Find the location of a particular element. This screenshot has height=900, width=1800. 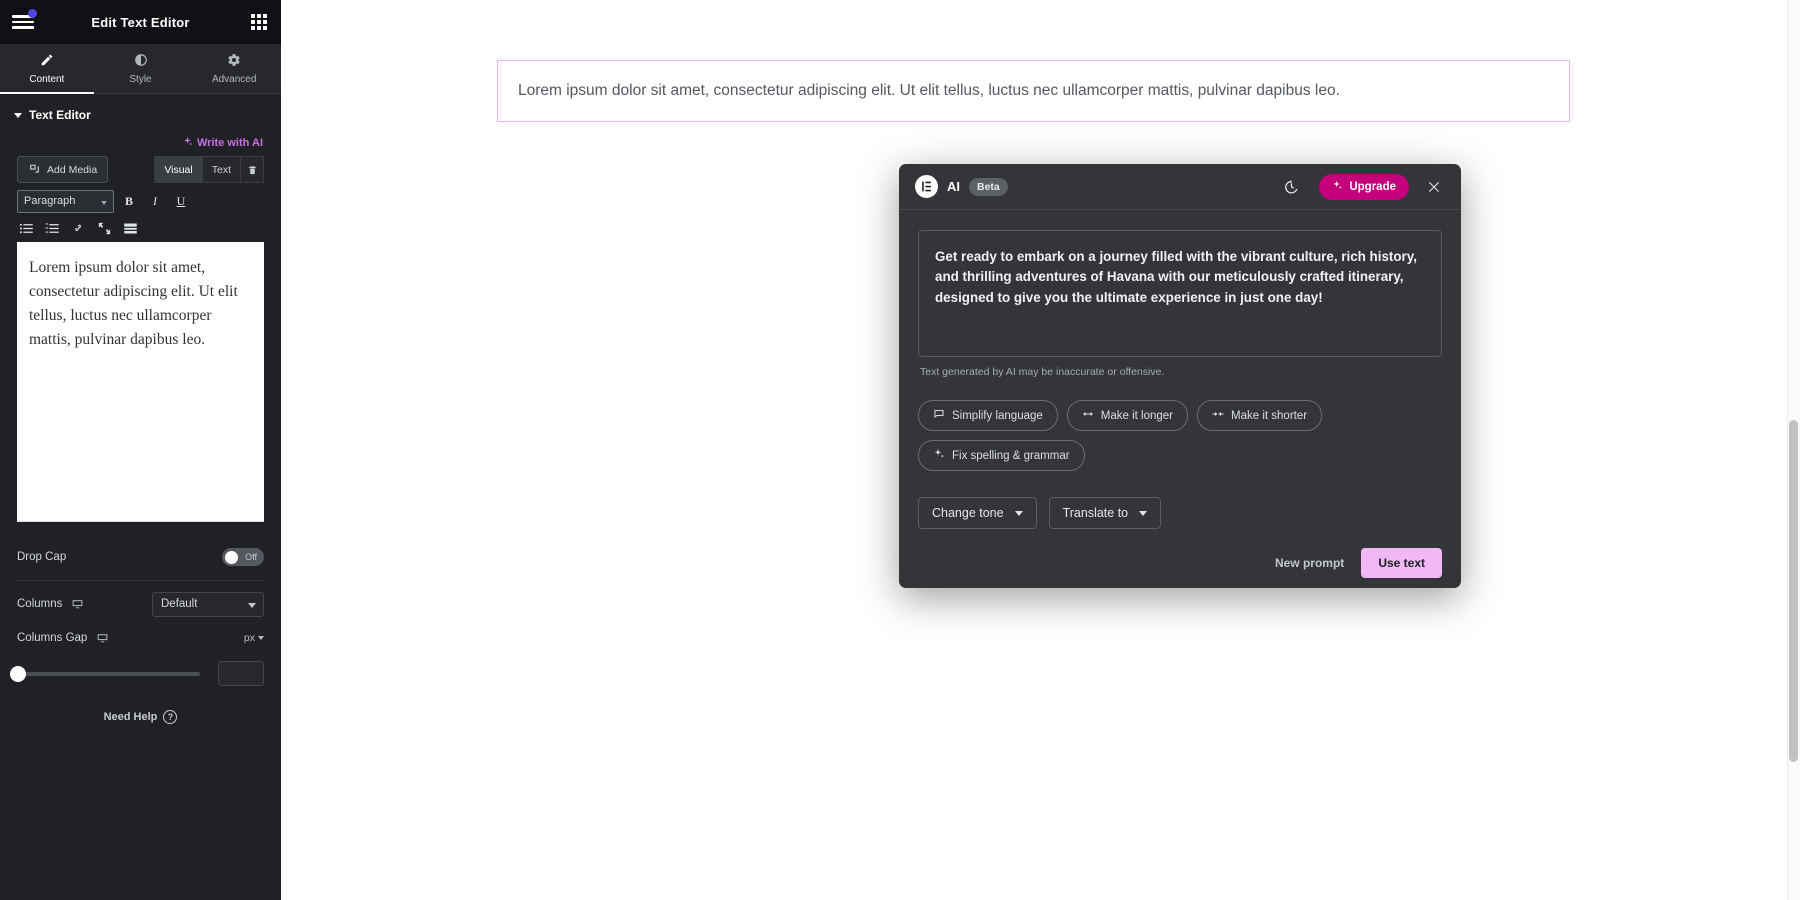

chip-simplify-language: Simplify language is located at coordinates (988, 415).